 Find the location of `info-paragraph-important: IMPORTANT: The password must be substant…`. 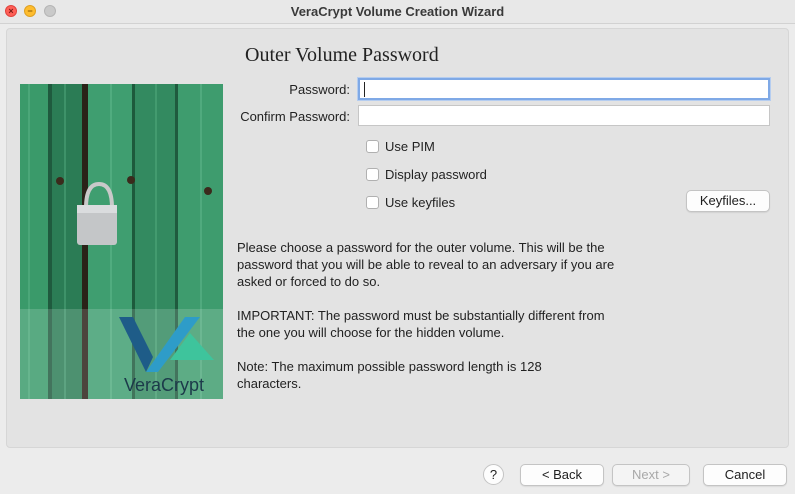

info-paragraph-important: IMPORTANT: The password must be substant… is located at coordinates (421, 324).